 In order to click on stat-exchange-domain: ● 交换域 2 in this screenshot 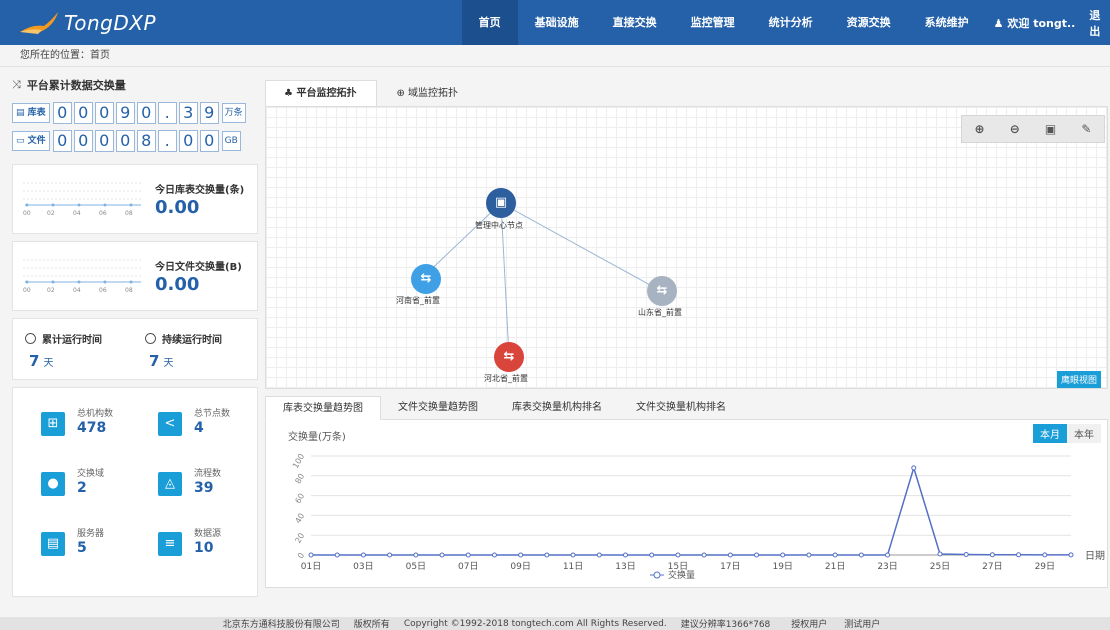, I will do `click(72, 481)`.